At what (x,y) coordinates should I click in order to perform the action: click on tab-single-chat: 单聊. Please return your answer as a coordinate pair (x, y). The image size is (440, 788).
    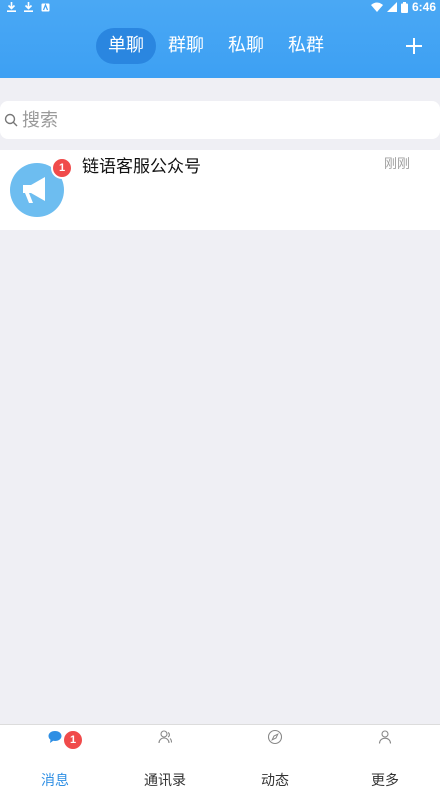
    Looking at the image, I should click on (126, 46).